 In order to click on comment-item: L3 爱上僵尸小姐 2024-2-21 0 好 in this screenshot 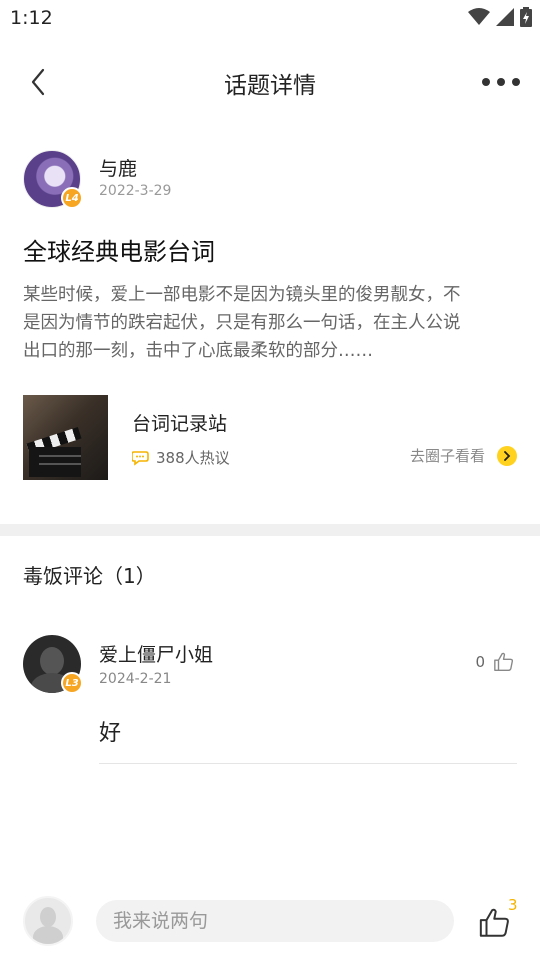, I will do `click(270, 700)`.